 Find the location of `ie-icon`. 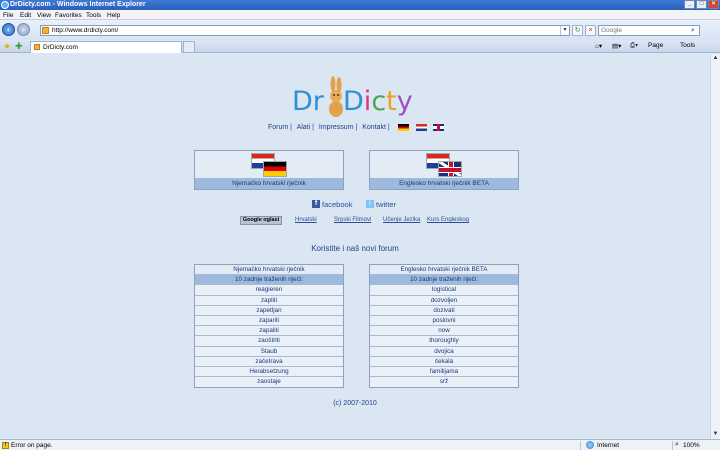

ie-icon is located at coordinates (5, 5).